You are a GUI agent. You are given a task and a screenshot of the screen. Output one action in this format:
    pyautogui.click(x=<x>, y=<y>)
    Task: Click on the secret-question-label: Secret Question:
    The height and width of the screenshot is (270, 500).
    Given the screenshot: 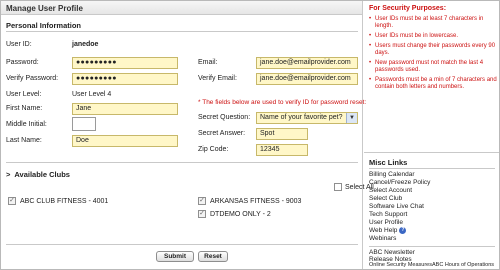 What is the action you would take?
    pyautogui.click(x=224, y=117)
    